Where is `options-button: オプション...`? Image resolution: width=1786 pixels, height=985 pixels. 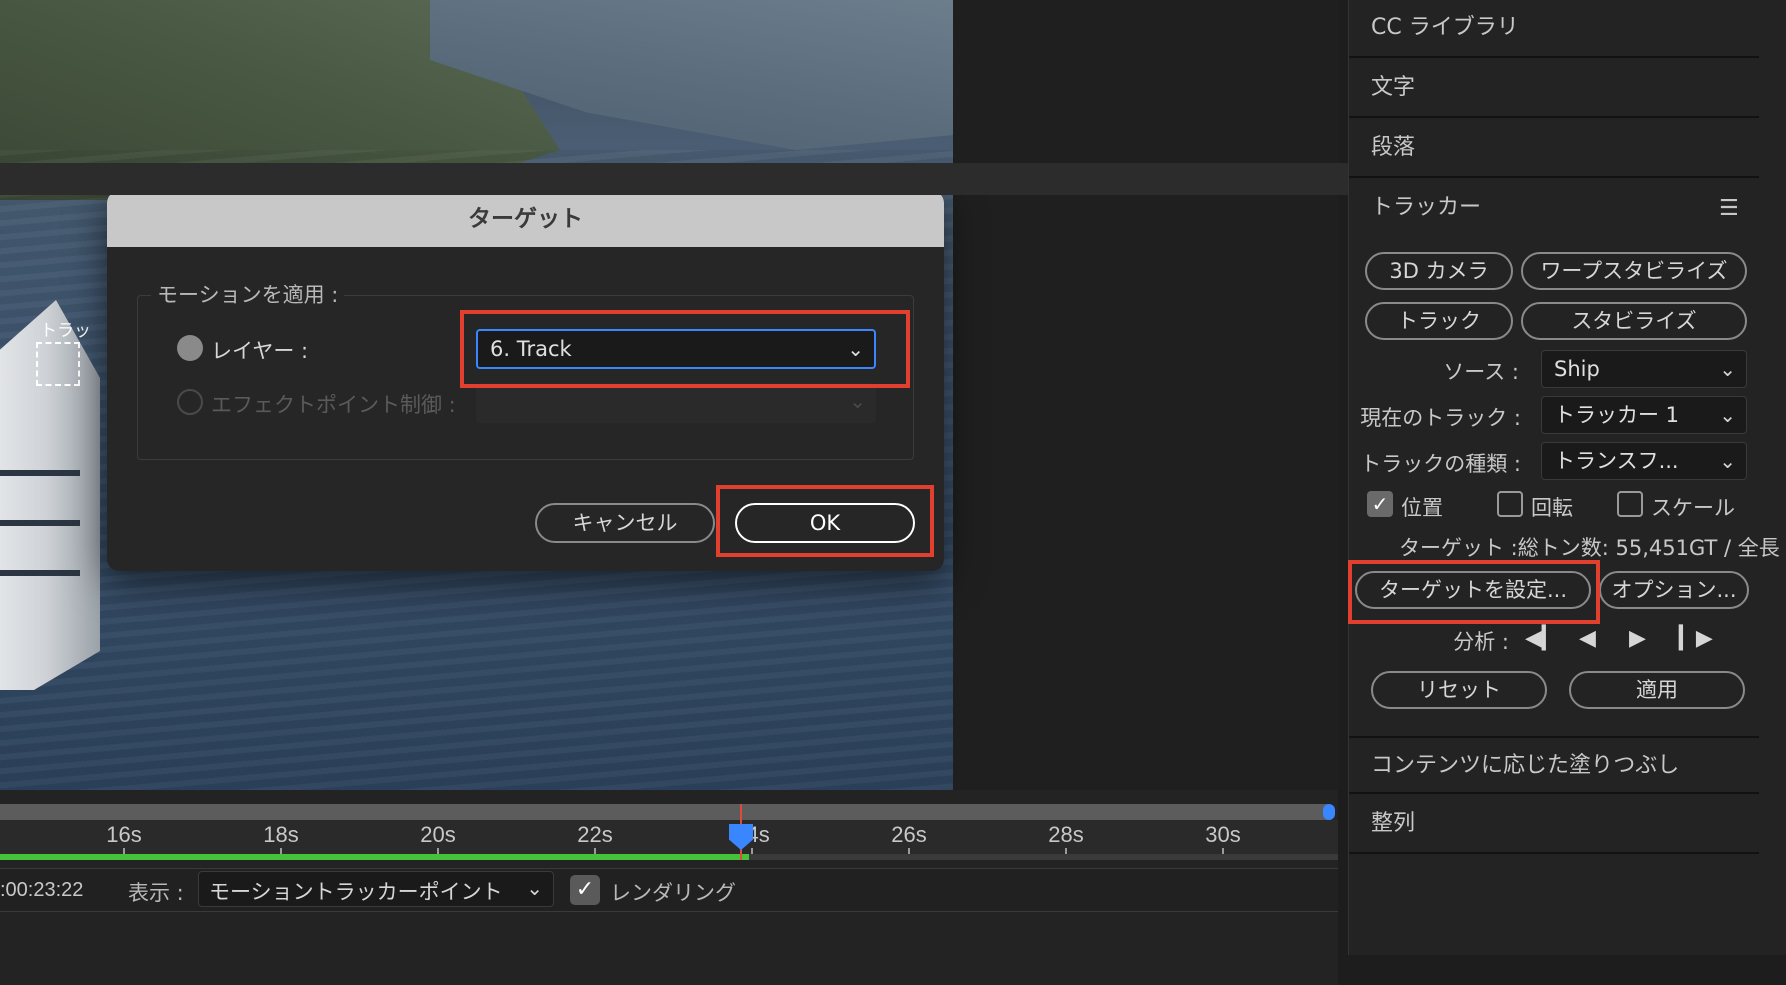
options-button: オプション... is located at coordinates (1674, 590).